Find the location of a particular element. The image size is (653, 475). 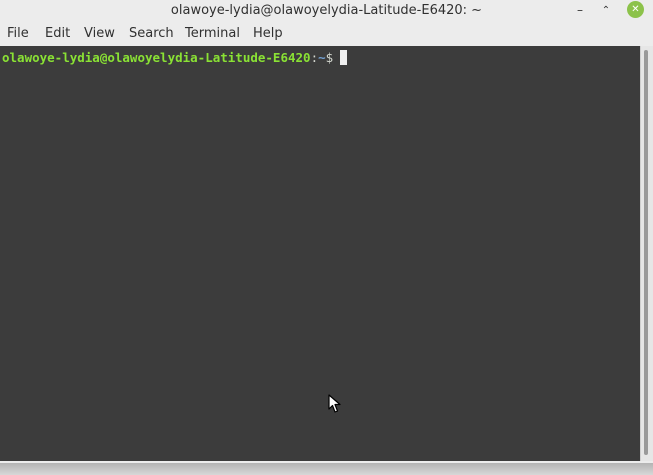

scrollbar-thumb is located at coordinates (646, 252).